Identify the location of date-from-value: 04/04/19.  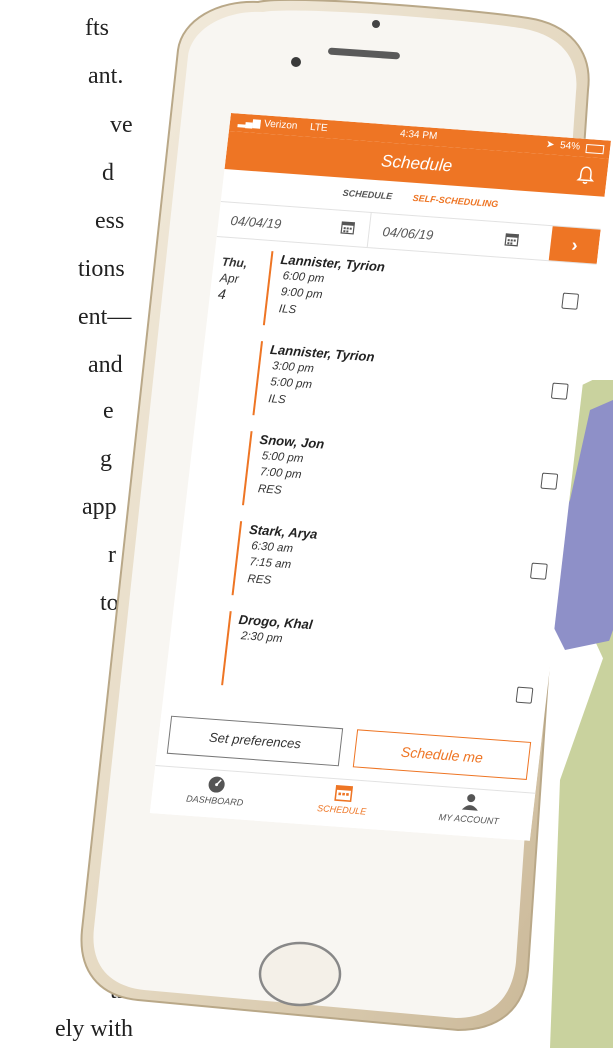
(256, 222).